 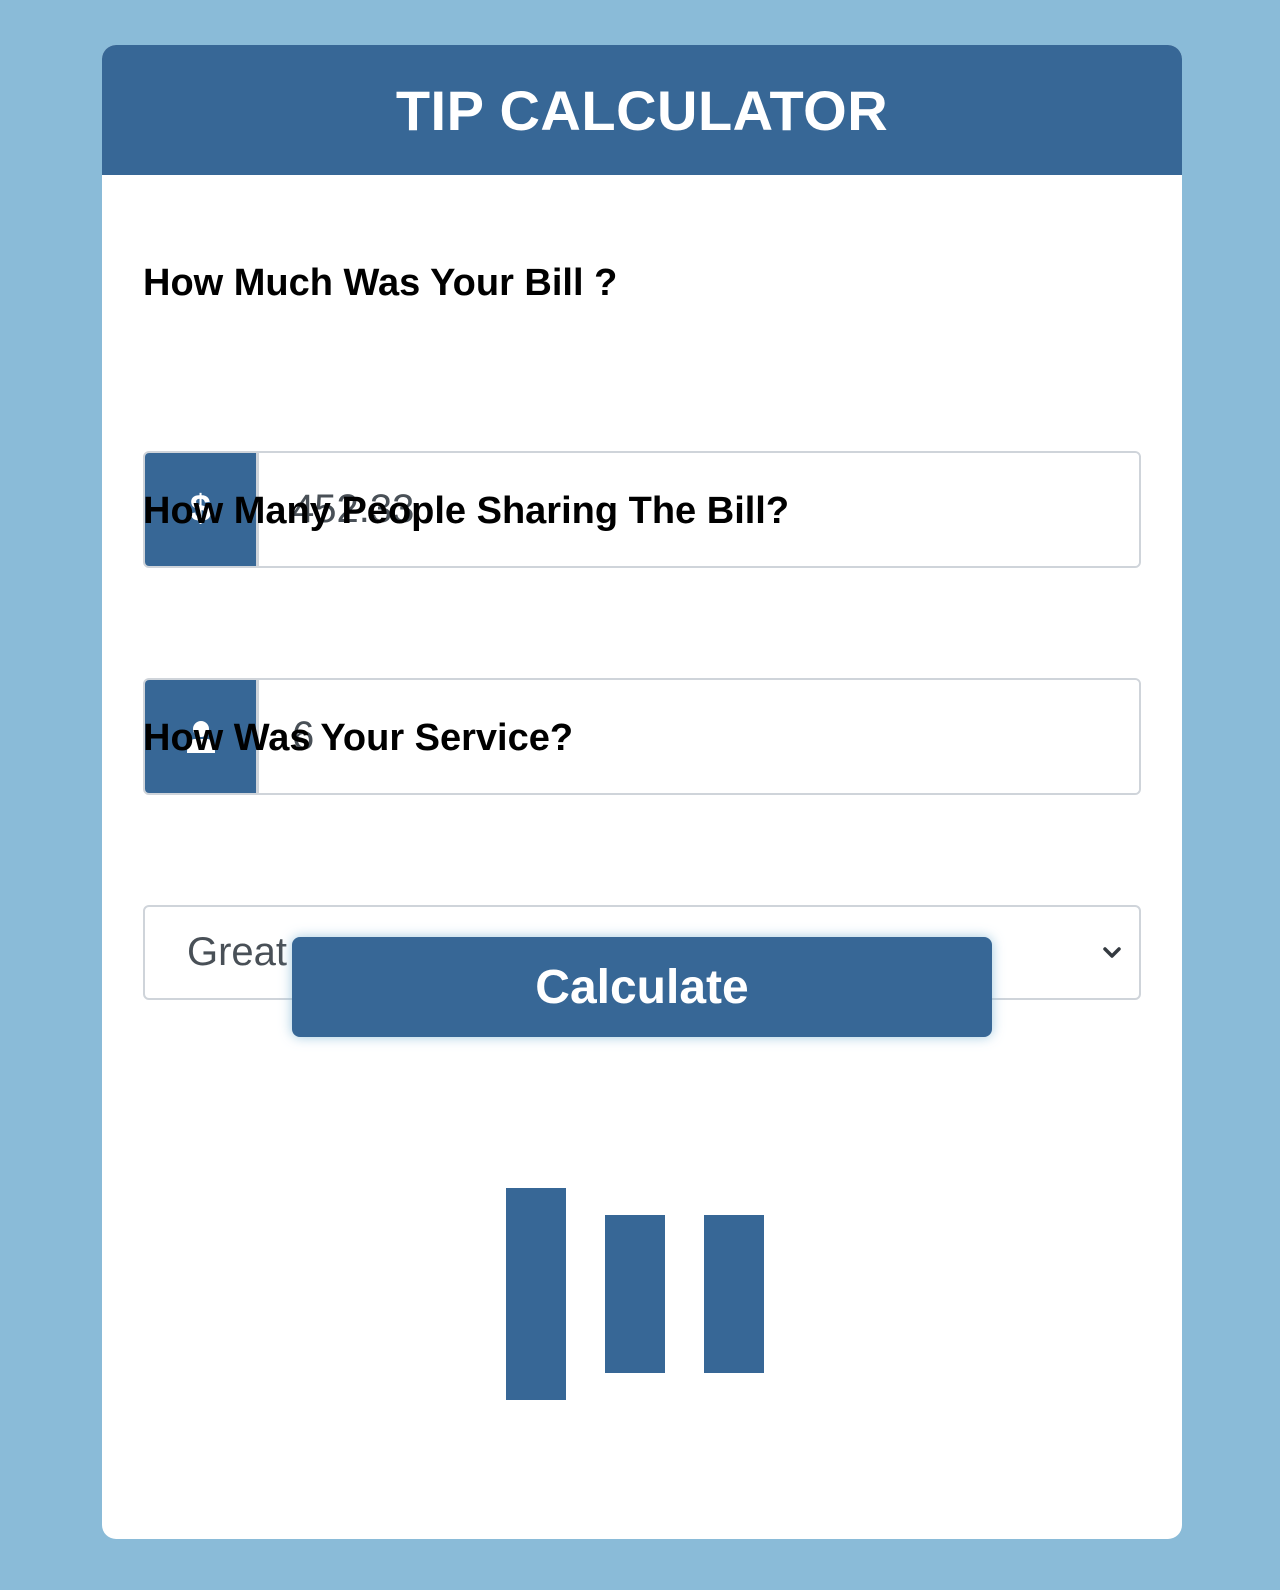 I want to click on people-label: How Many People Sharing The Bill?, so click(x=466, y=511).